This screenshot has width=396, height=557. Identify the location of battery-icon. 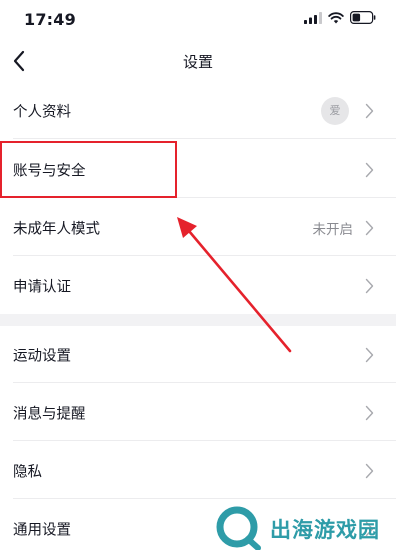
(363, 17).